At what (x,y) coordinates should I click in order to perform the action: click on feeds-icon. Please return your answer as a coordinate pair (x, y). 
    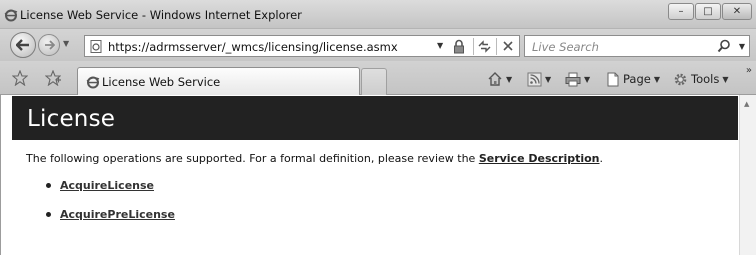
    Looking at the image, I should click on (534, 79).